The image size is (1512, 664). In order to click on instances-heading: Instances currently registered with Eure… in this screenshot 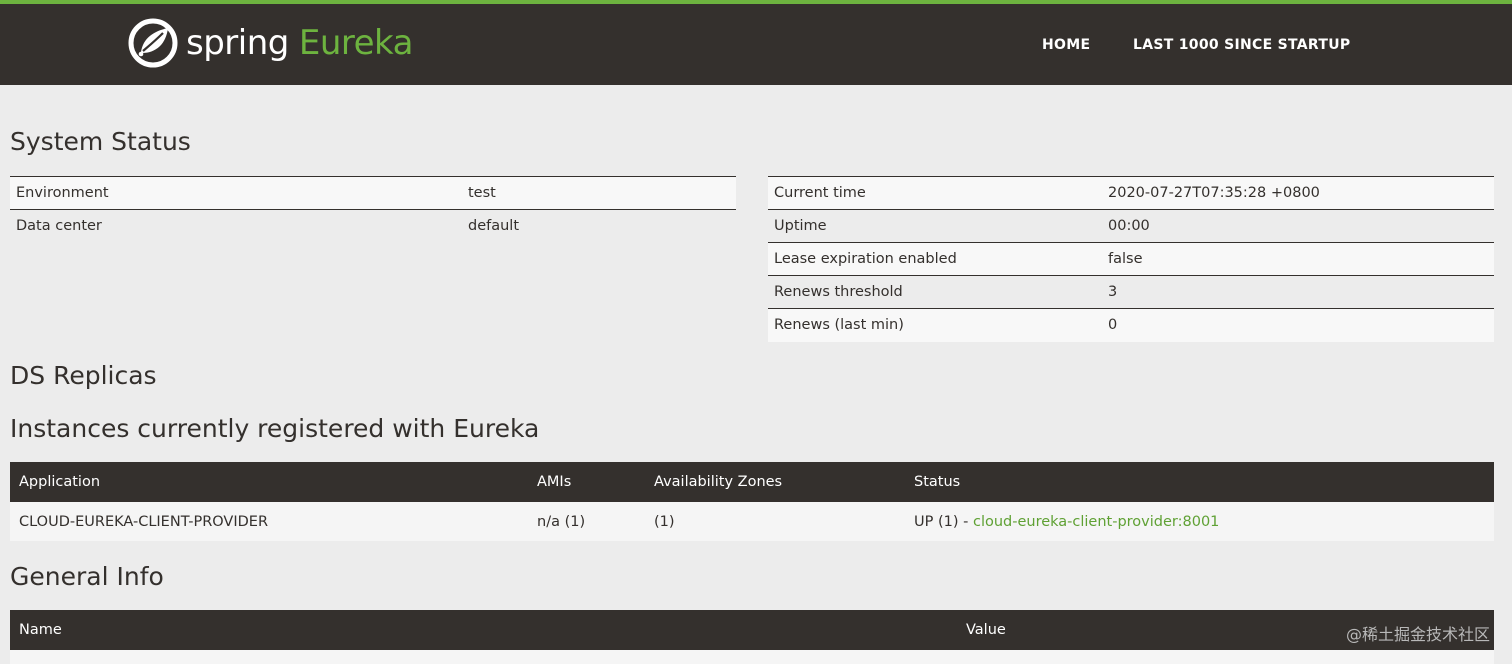, I will do `click(275, 428)`.